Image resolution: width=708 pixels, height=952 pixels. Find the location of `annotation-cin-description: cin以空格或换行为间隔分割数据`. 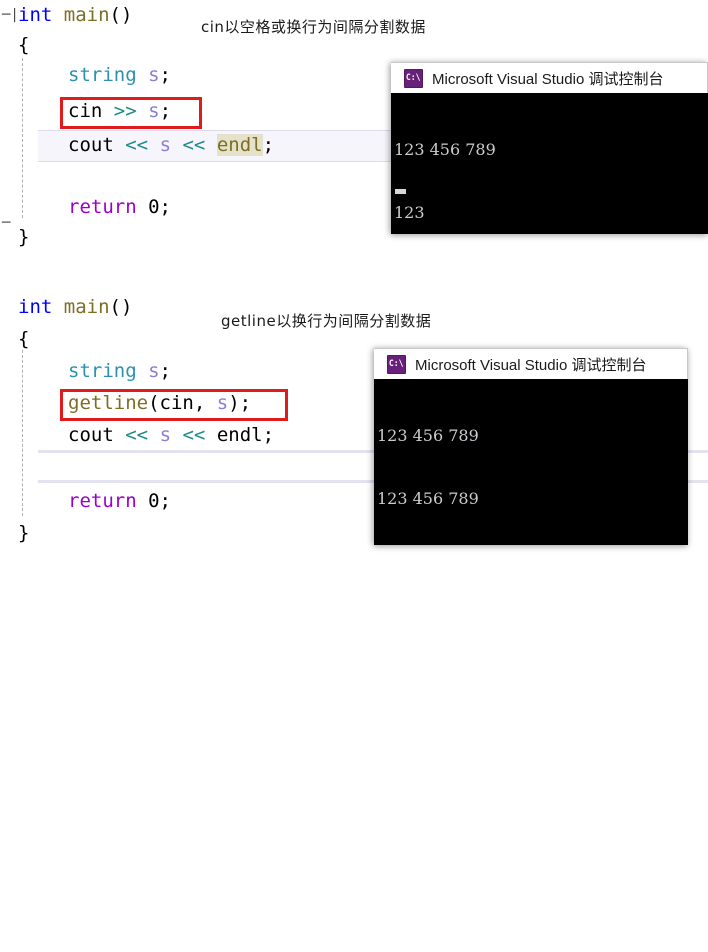

annotation-cin-description: cin以空格或换行为间隔分割数据 is located at coordinates (313, 27).